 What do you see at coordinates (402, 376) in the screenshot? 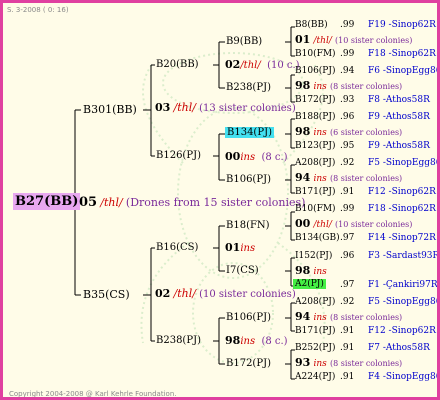
I see `leaf-info: F4 -SinopEgg86R` at bounding box center [402, 376].